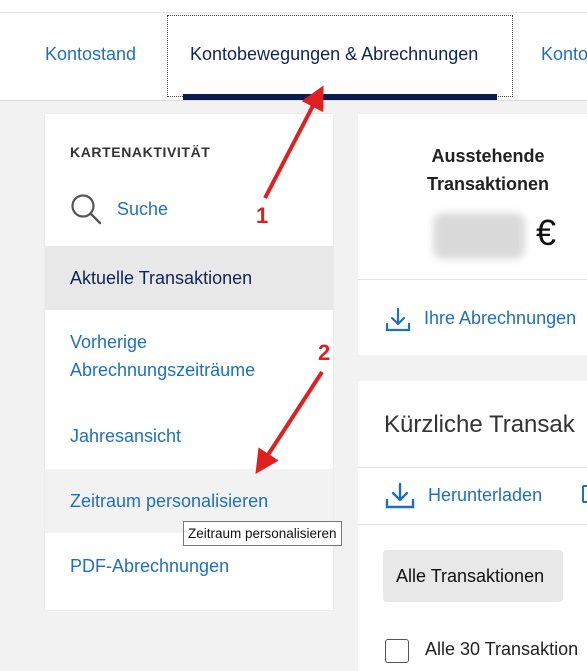 This screenshot has width=587, height=671. Describe the element at coordinates (502, 649) in the screenshot. I see `select-all-label: Alle 30 Transaktion` at that location.